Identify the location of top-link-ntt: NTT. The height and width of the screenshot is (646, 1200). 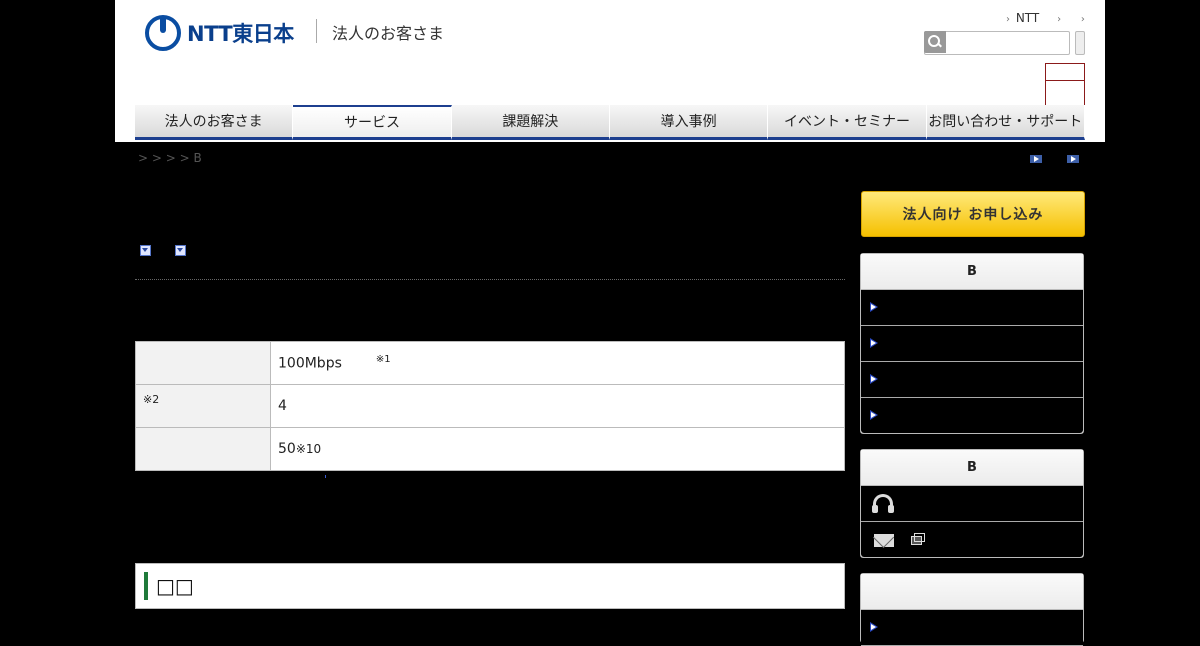
(1027, 18).